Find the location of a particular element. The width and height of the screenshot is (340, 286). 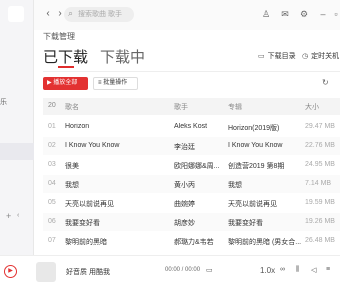

play-pause-icon: ▶ is located at coordinates (10, 271).